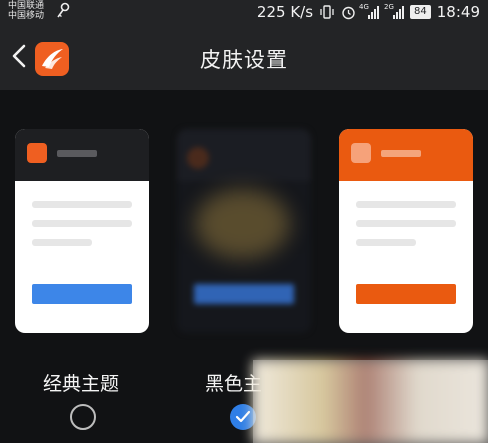 The image size is (488, 443). What do you see at coordinates (244, 12) in the screenshot?
I see `status-bar: 中国联通 中国移动 225 K/s 4G 2G 84 18:49` at bounding box center [244, 12].